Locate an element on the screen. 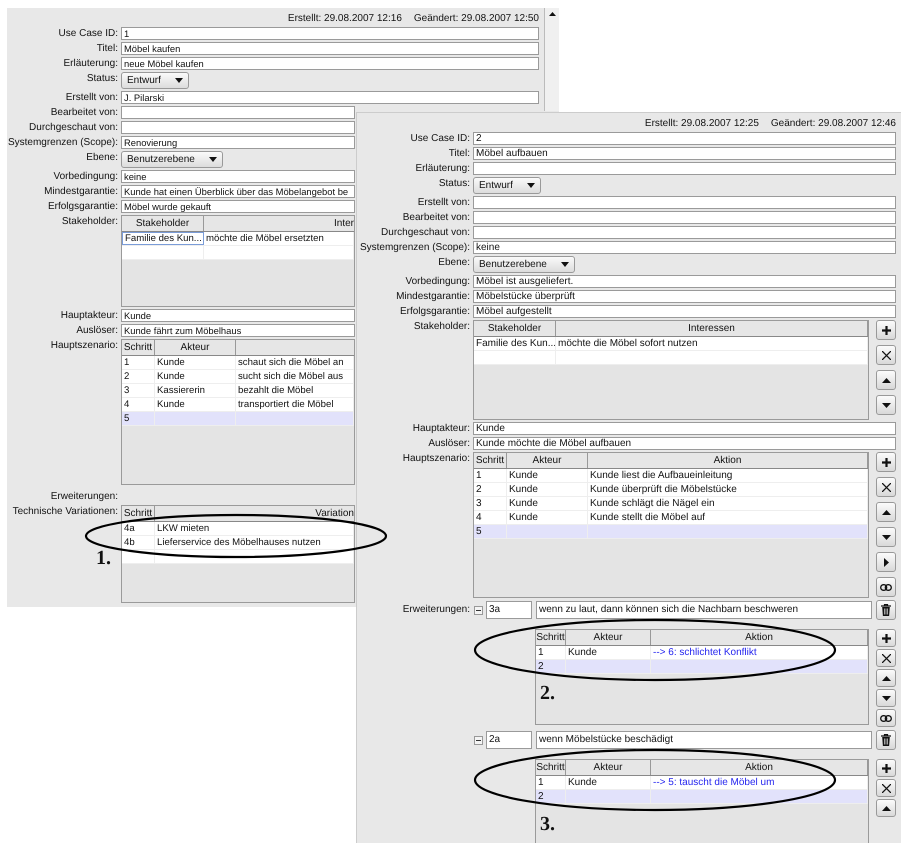  text-field: Möbel aufbauen is located at coordinates (684, 153).